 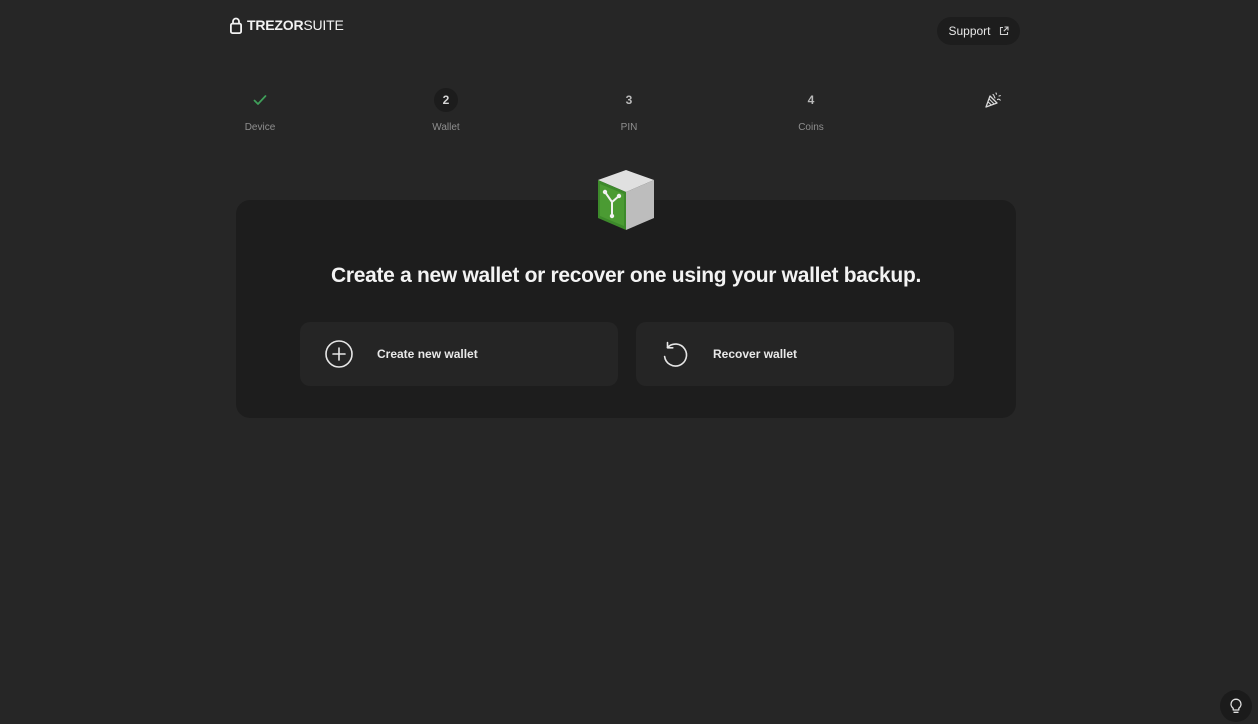 I want to click on recover-wallet-button: Recover wallet, so click(x=795, y=354).